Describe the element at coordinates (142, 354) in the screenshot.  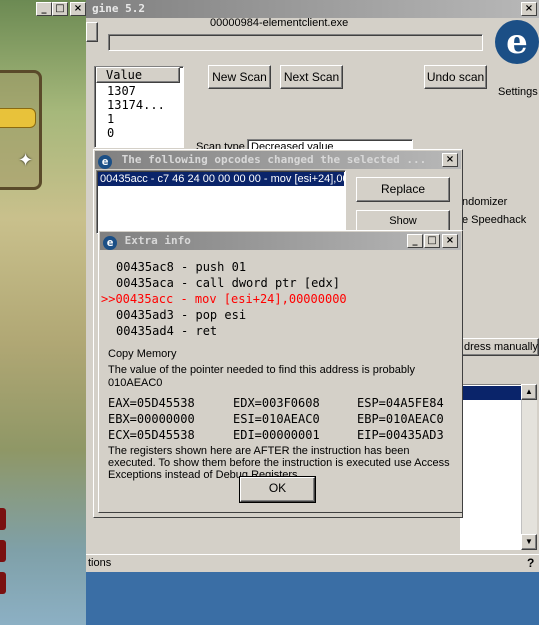
I see `copy-memory-link: Copy Memory` at that location.